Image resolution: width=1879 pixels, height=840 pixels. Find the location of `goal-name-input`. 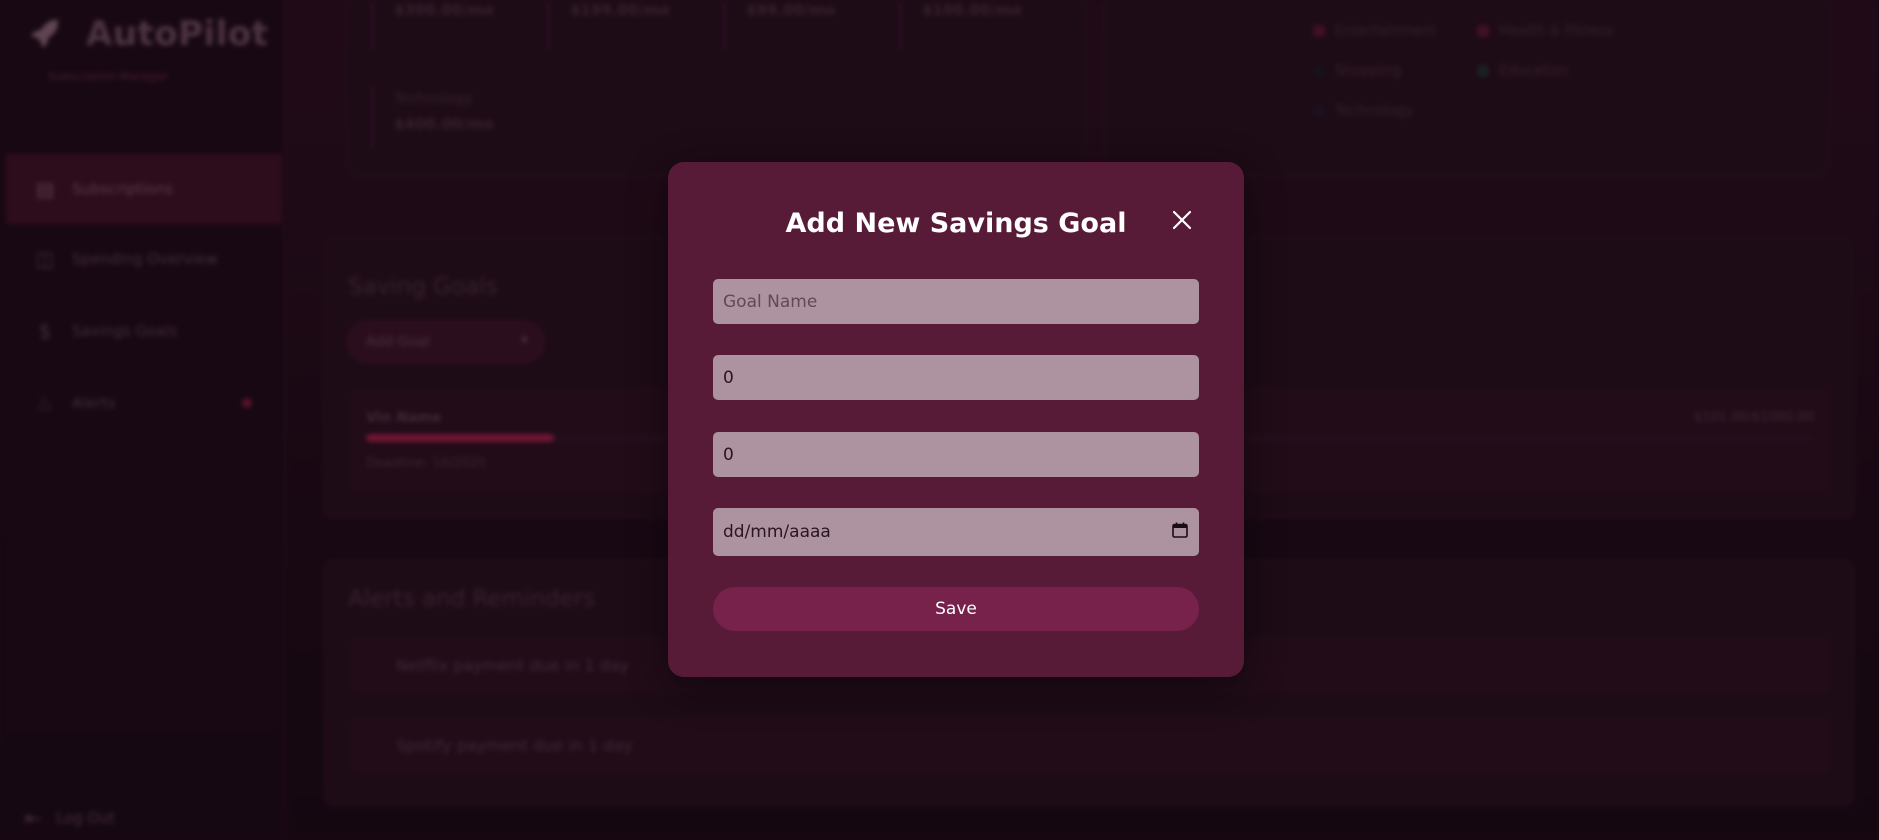

goal-name-input is located at coordinates (956, 301).